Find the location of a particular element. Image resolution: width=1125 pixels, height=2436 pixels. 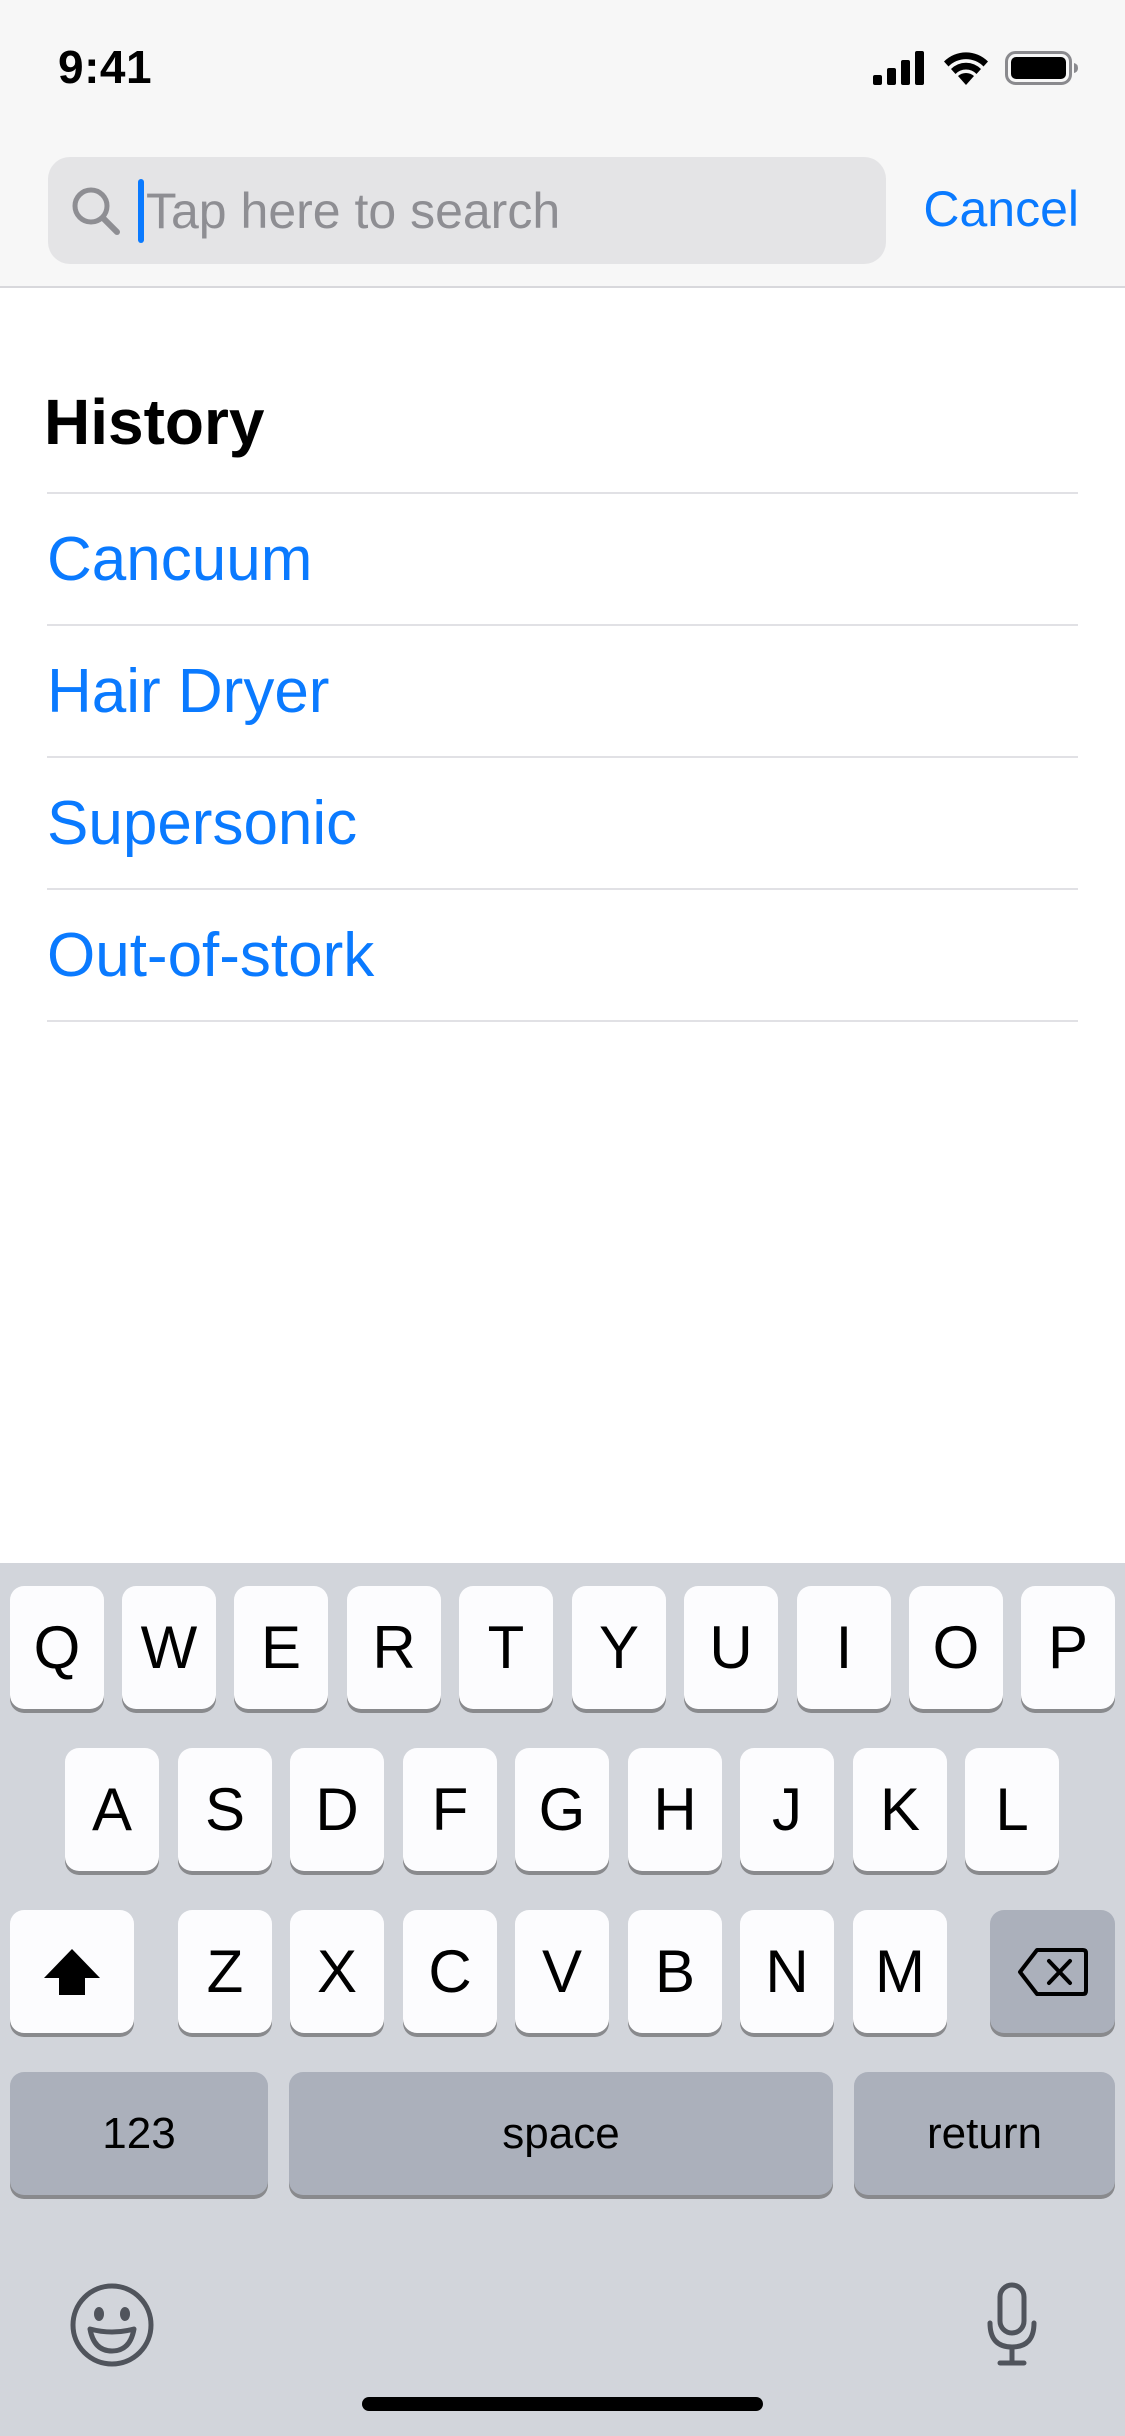

cancel-button: Cancel is located at coordinates (1001, 209).